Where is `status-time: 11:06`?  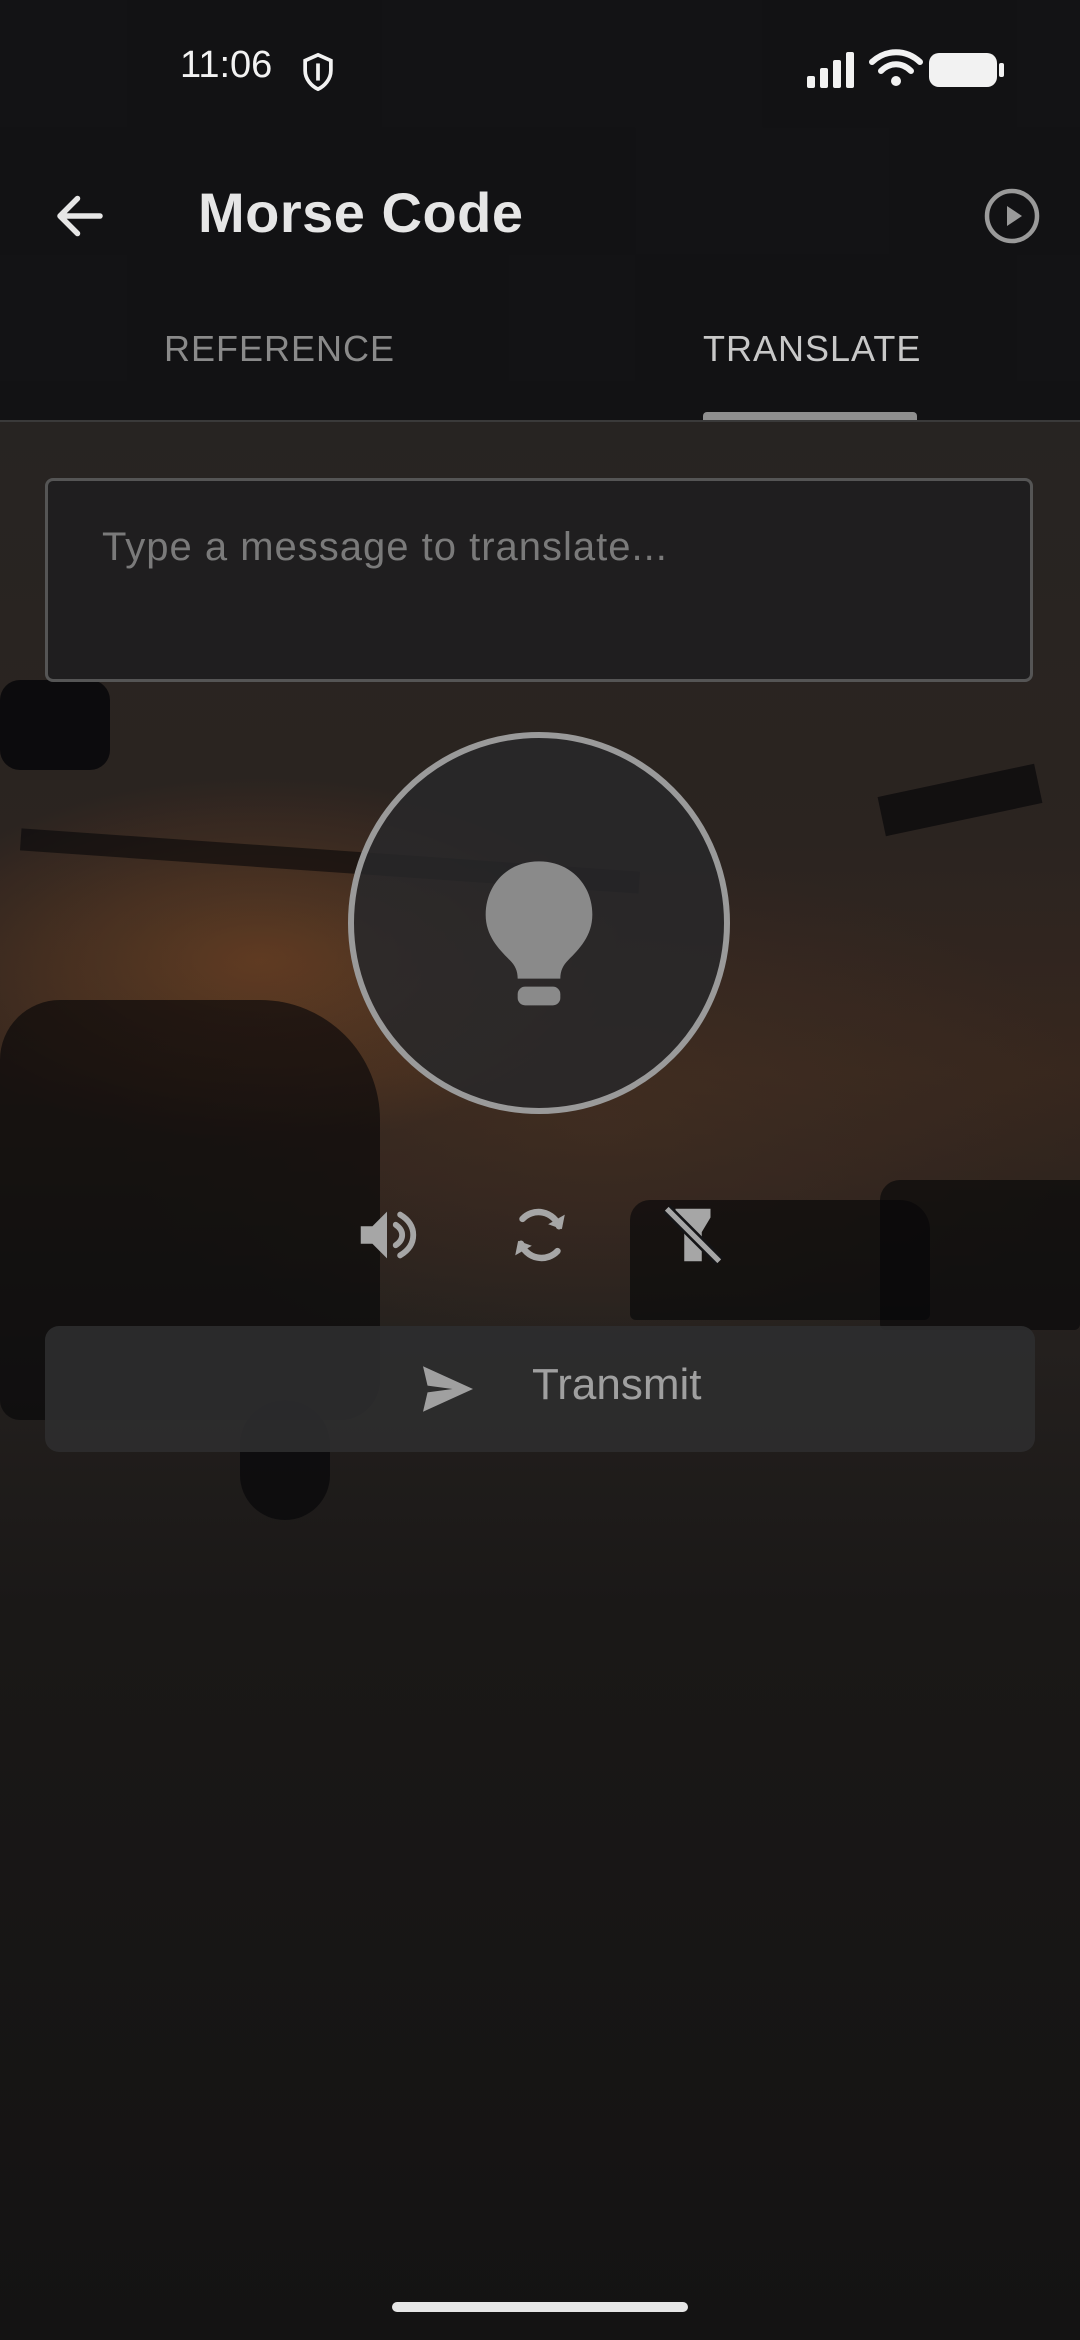 status-time: 11:06 is located at coordinates (226, 65).